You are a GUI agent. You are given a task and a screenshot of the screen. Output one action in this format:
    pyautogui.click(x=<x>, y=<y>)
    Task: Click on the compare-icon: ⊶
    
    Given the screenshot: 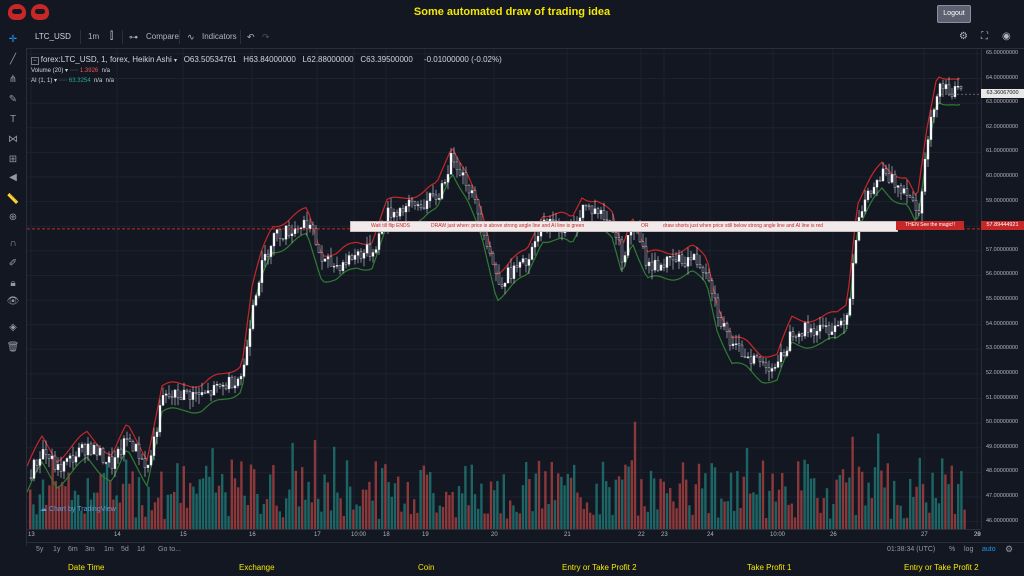 What is the action you would take?
    pyautogui.click(x=133, y=37)
    